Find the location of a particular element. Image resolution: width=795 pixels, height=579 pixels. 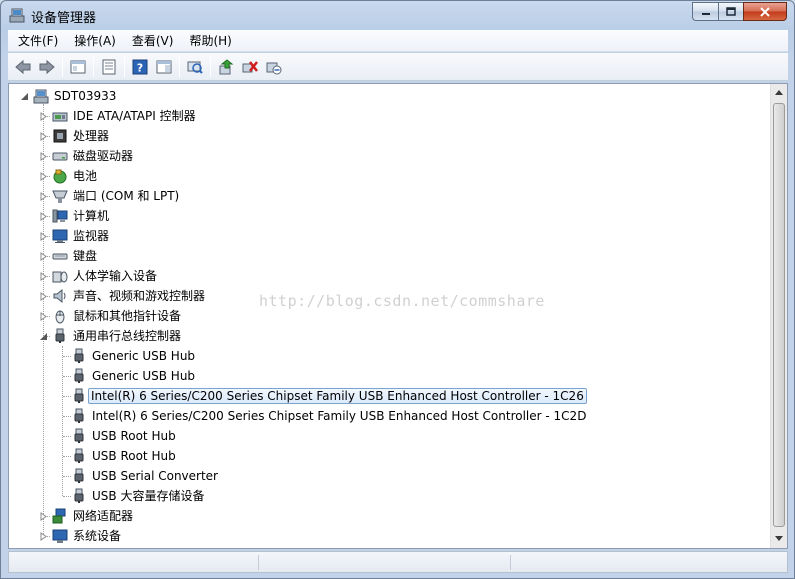

category-label: 端口 (COM 和 LPT) is located at coordinates (126, 196).